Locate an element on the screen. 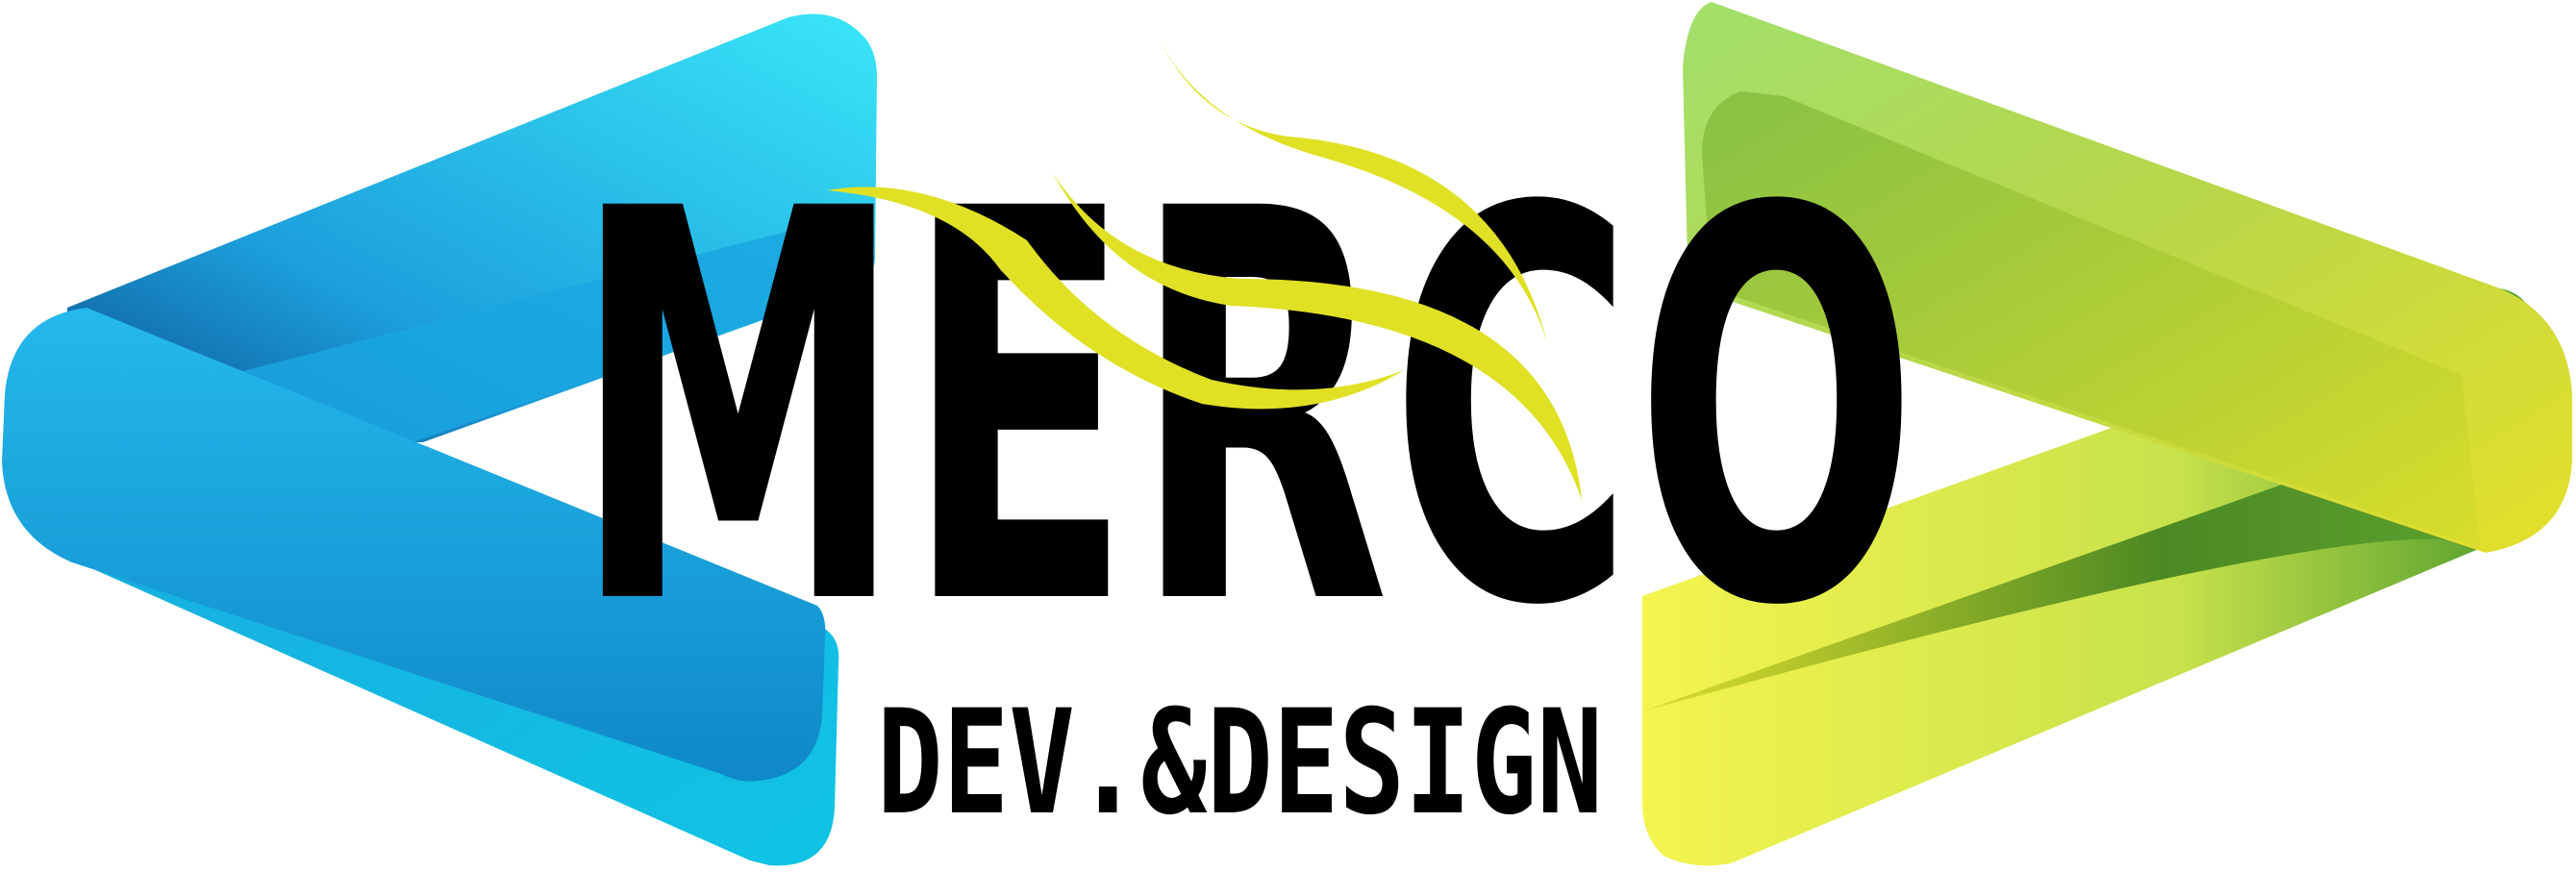 The width and height of the screenshot is (2576, 872). tagline-text: DEV.&DESIGN is located at coordinates (1240, 763).